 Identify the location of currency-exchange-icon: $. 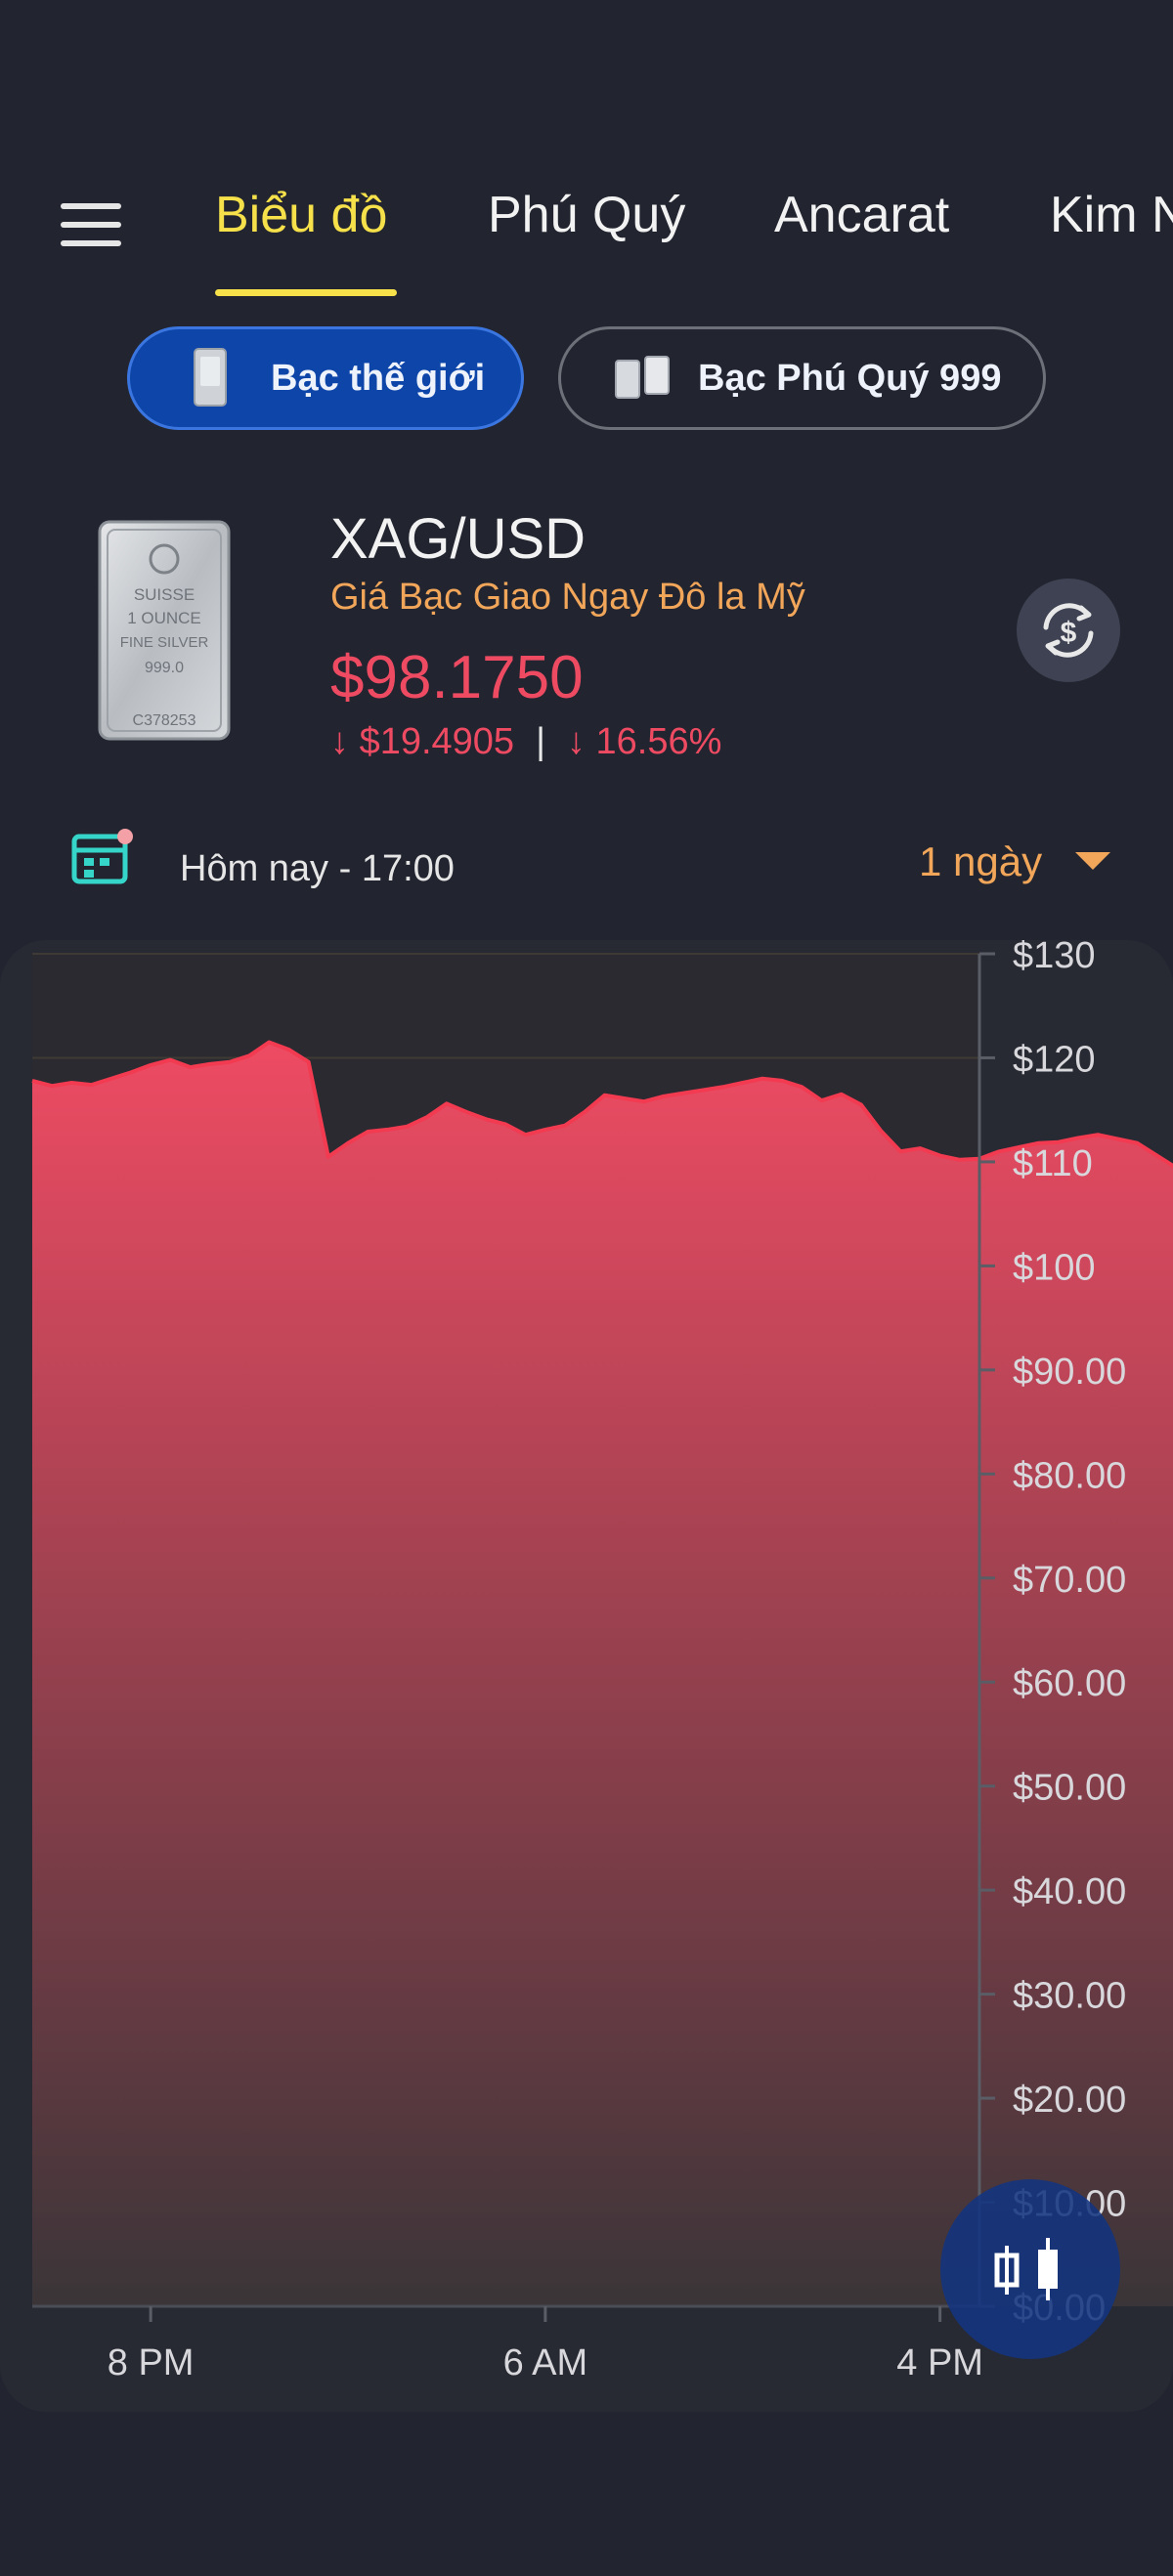
(1069, 630).